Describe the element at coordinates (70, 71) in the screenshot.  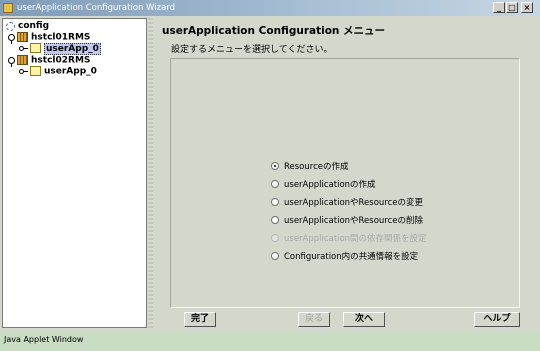
I see `tree-label: userApp_0` at that location.